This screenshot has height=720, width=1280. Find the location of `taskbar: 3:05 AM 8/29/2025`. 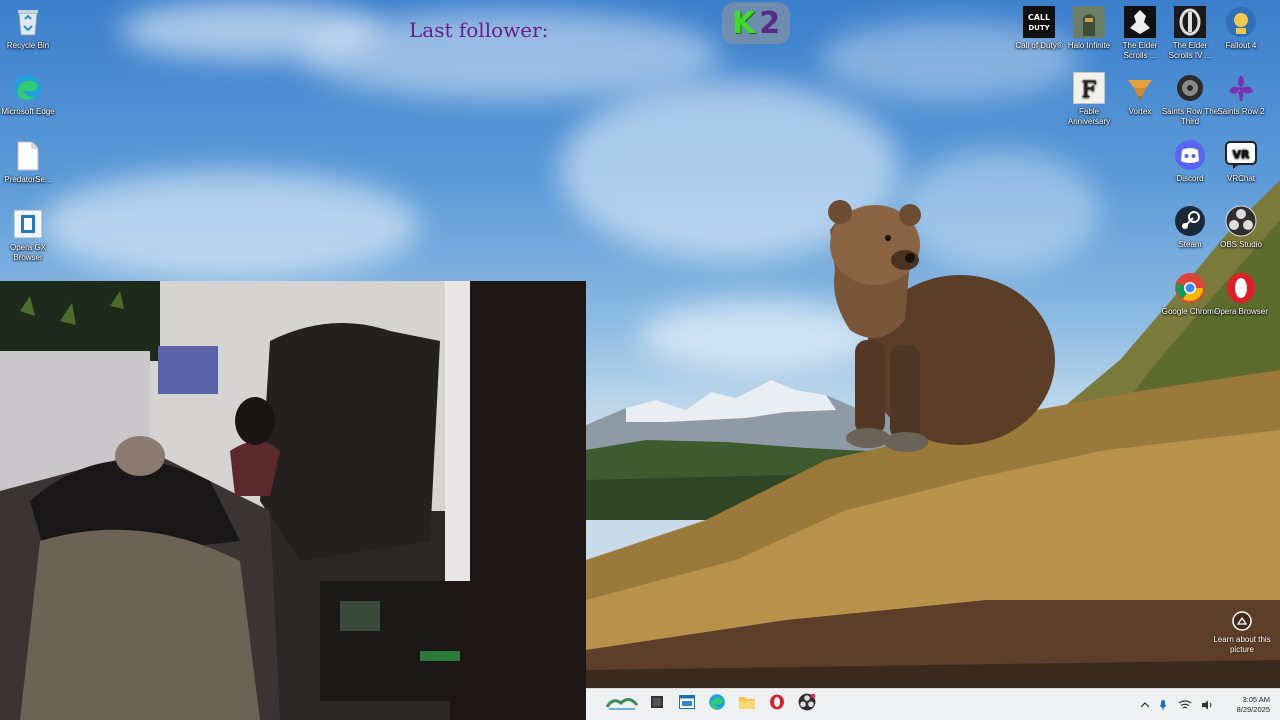

taskbar: 3:05 AM 8/29/2025 is located at coordinates (933, 704).